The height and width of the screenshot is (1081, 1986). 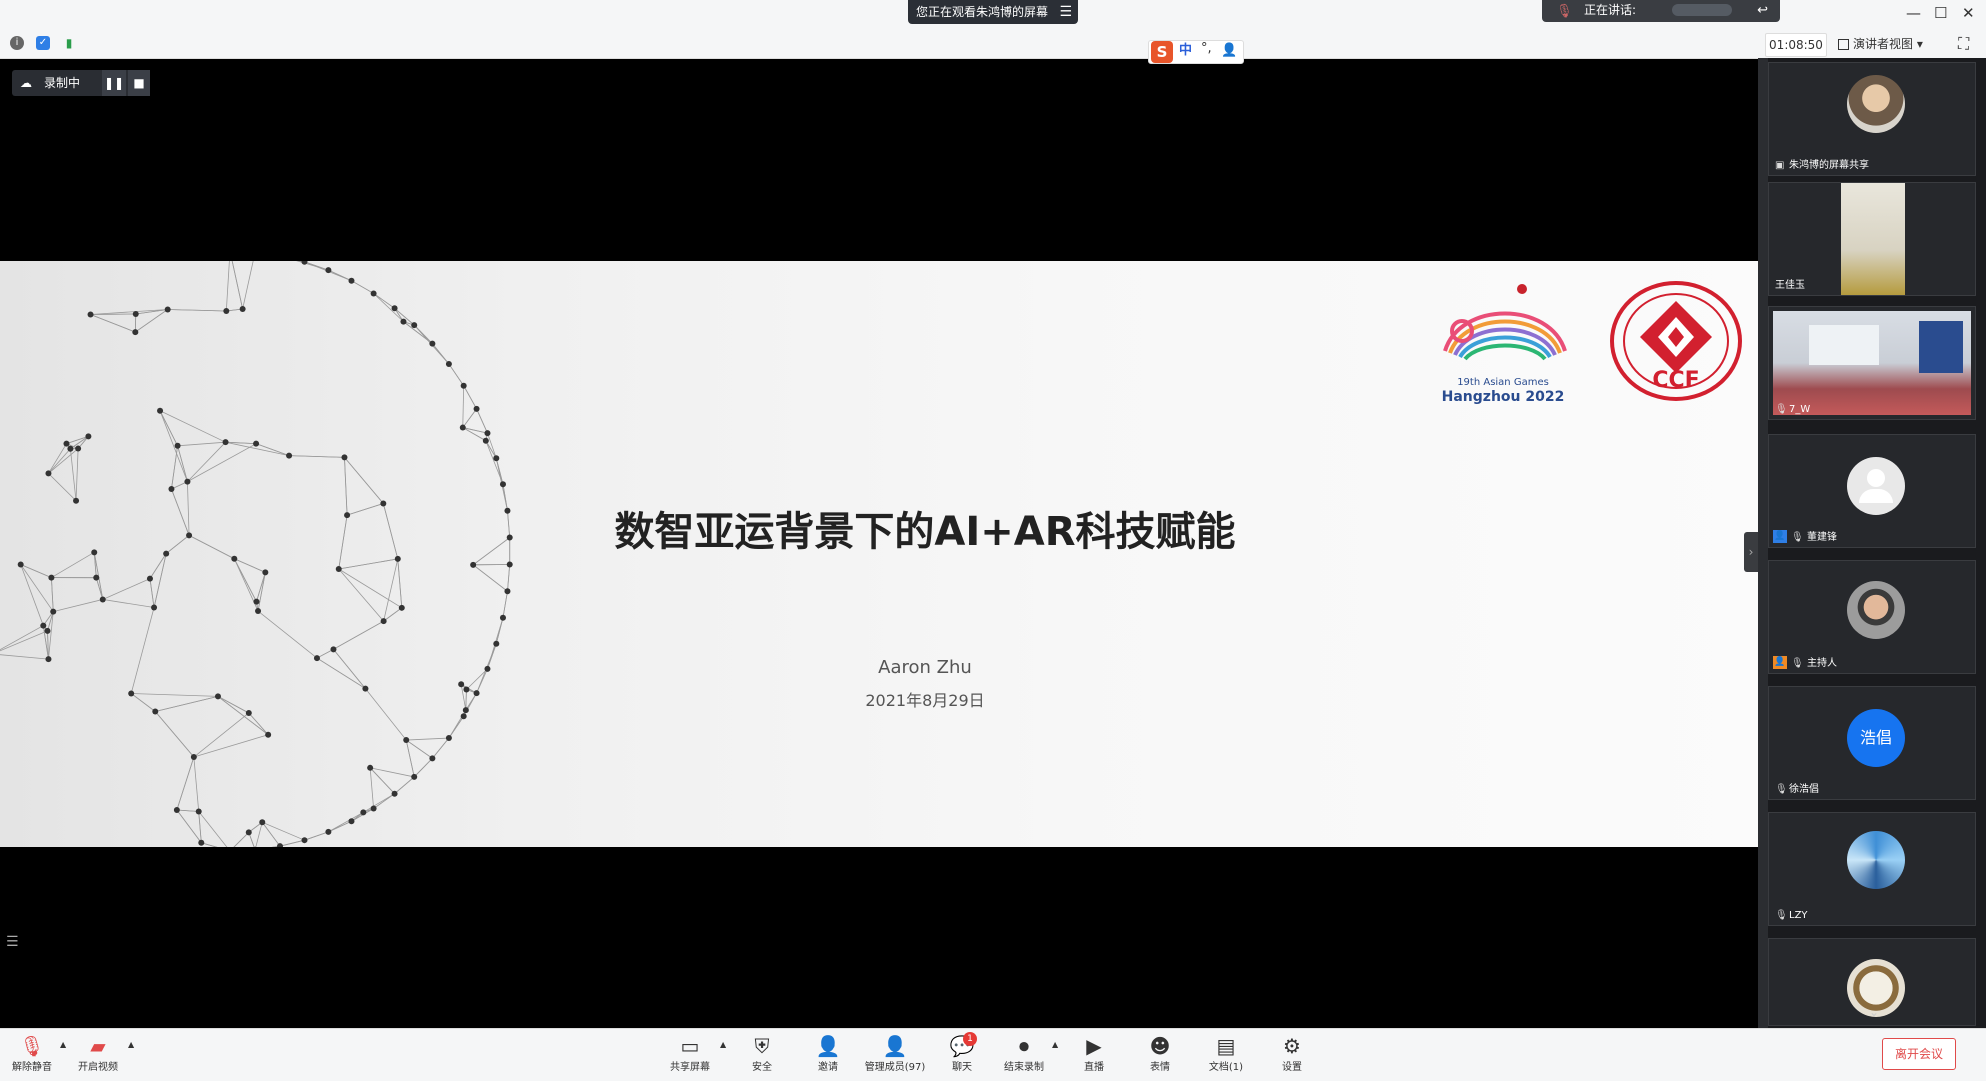 I want to click on security-button: ⛨ 安全, so click(x=762, y=1053).